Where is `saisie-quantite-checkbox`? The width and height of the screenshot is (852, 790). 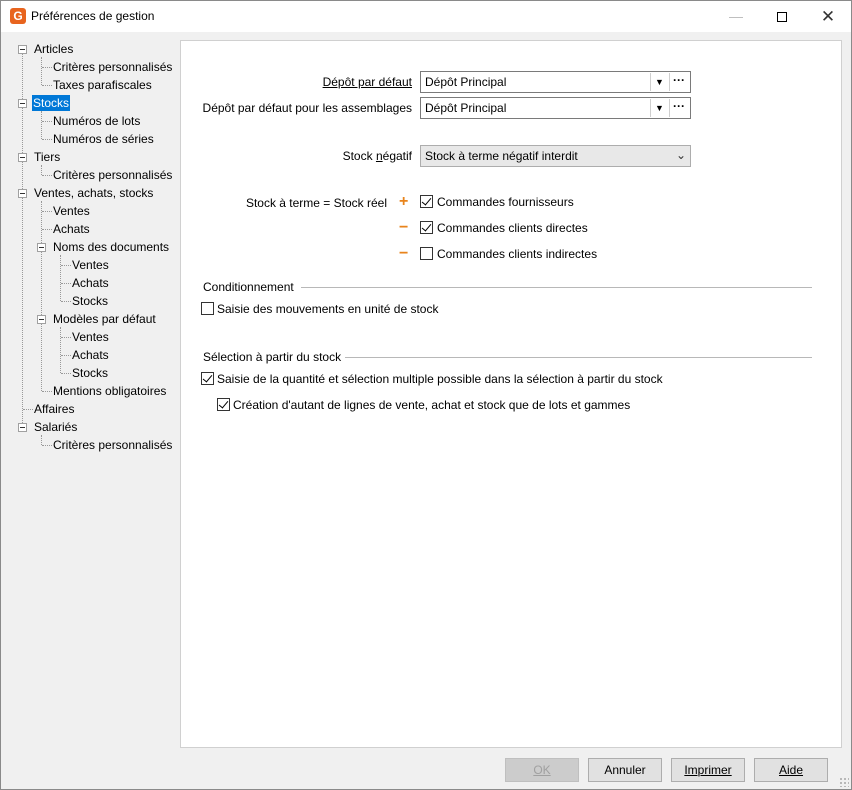 saisie-quantite-checkbox is located at coordinates (207, 378).